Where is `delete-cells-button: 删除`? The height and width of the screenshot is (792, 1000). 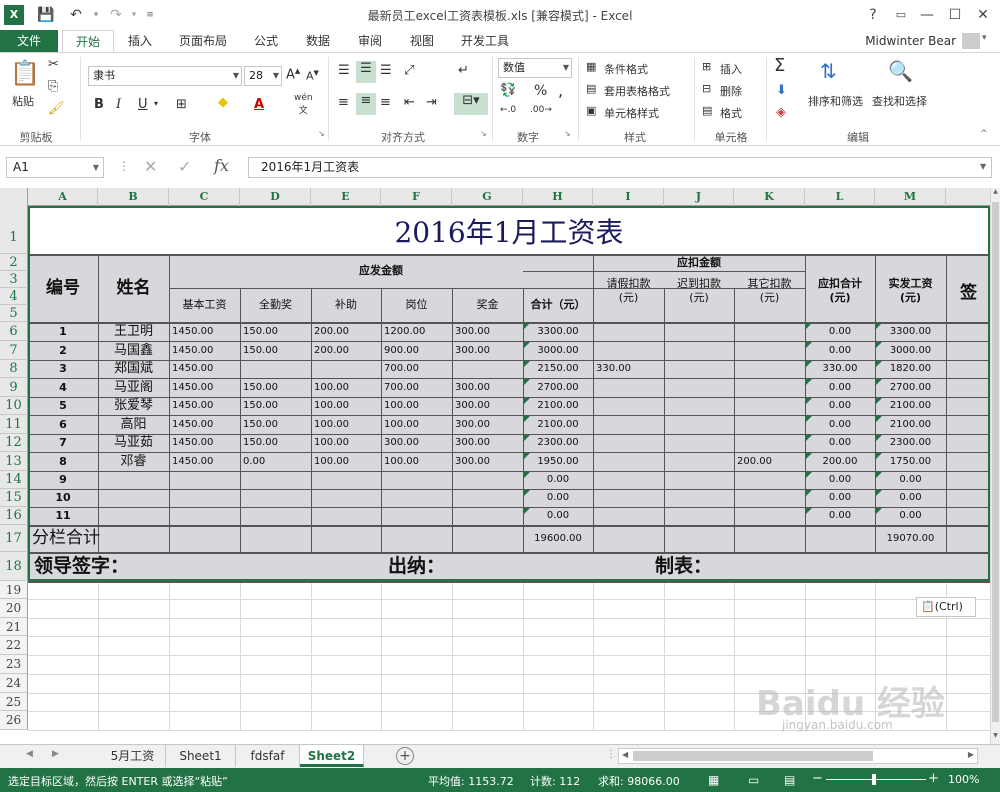 delete-cells-button: 删除 is located at coordinates (731, 91).